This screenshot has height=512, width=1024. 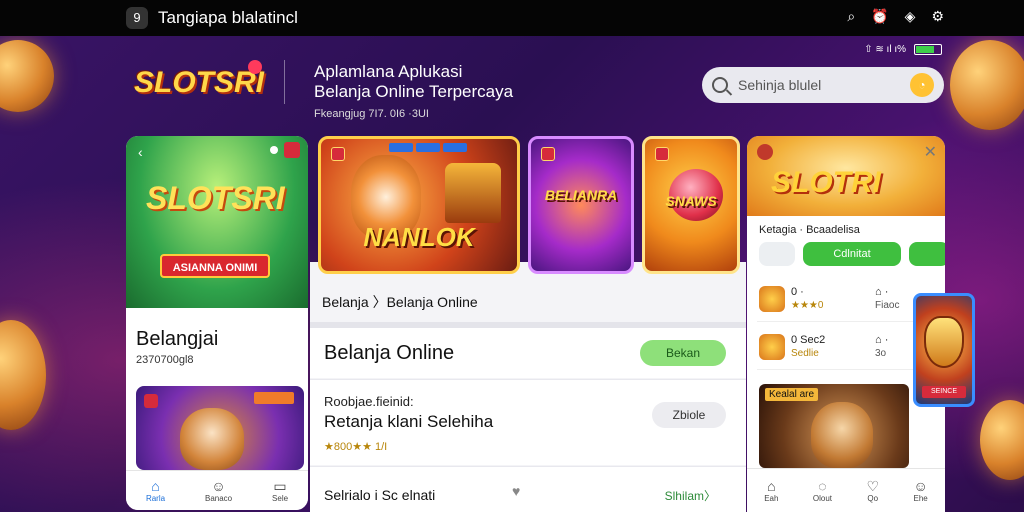 I want to click on search-input: Sehinja blulel, so click(x=824, y=85).